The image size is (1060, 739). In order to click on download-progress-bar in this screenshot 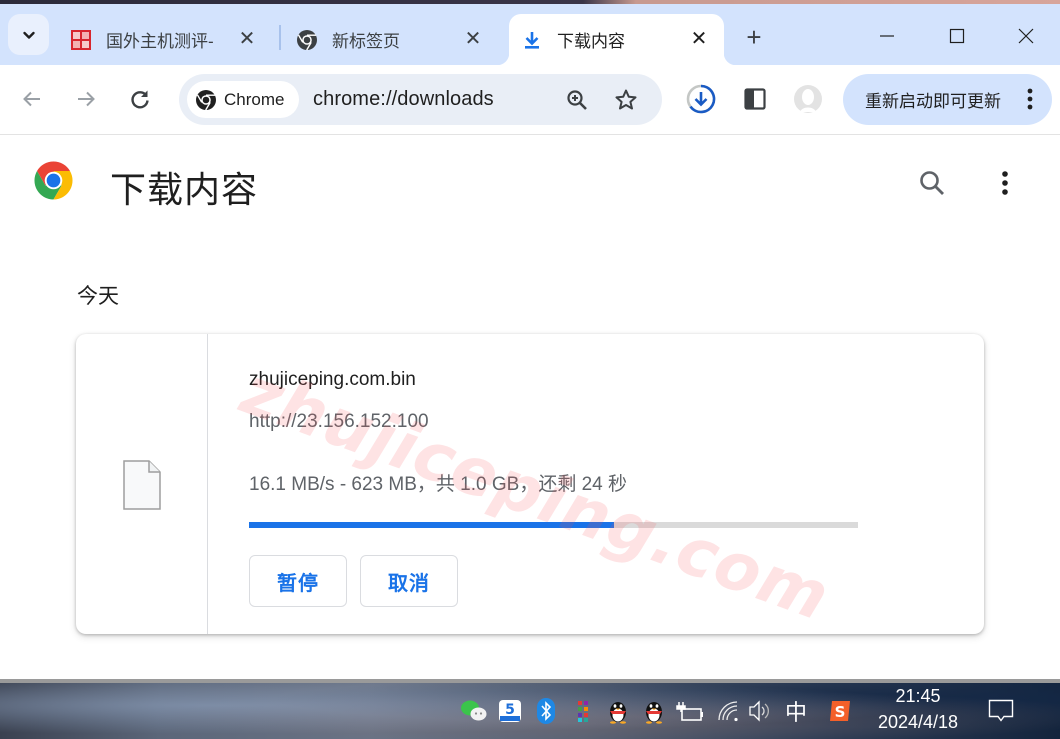, I will do `click(553, 525)`.